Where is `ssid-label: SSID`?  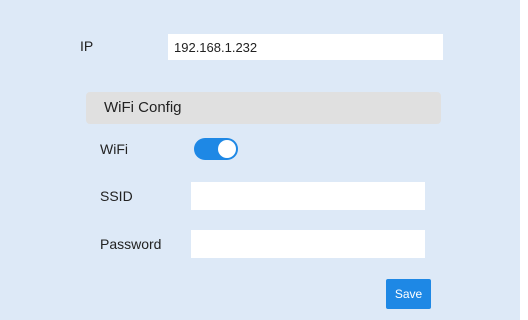 ssid-label: SSID is located at coordinates (116, 196).